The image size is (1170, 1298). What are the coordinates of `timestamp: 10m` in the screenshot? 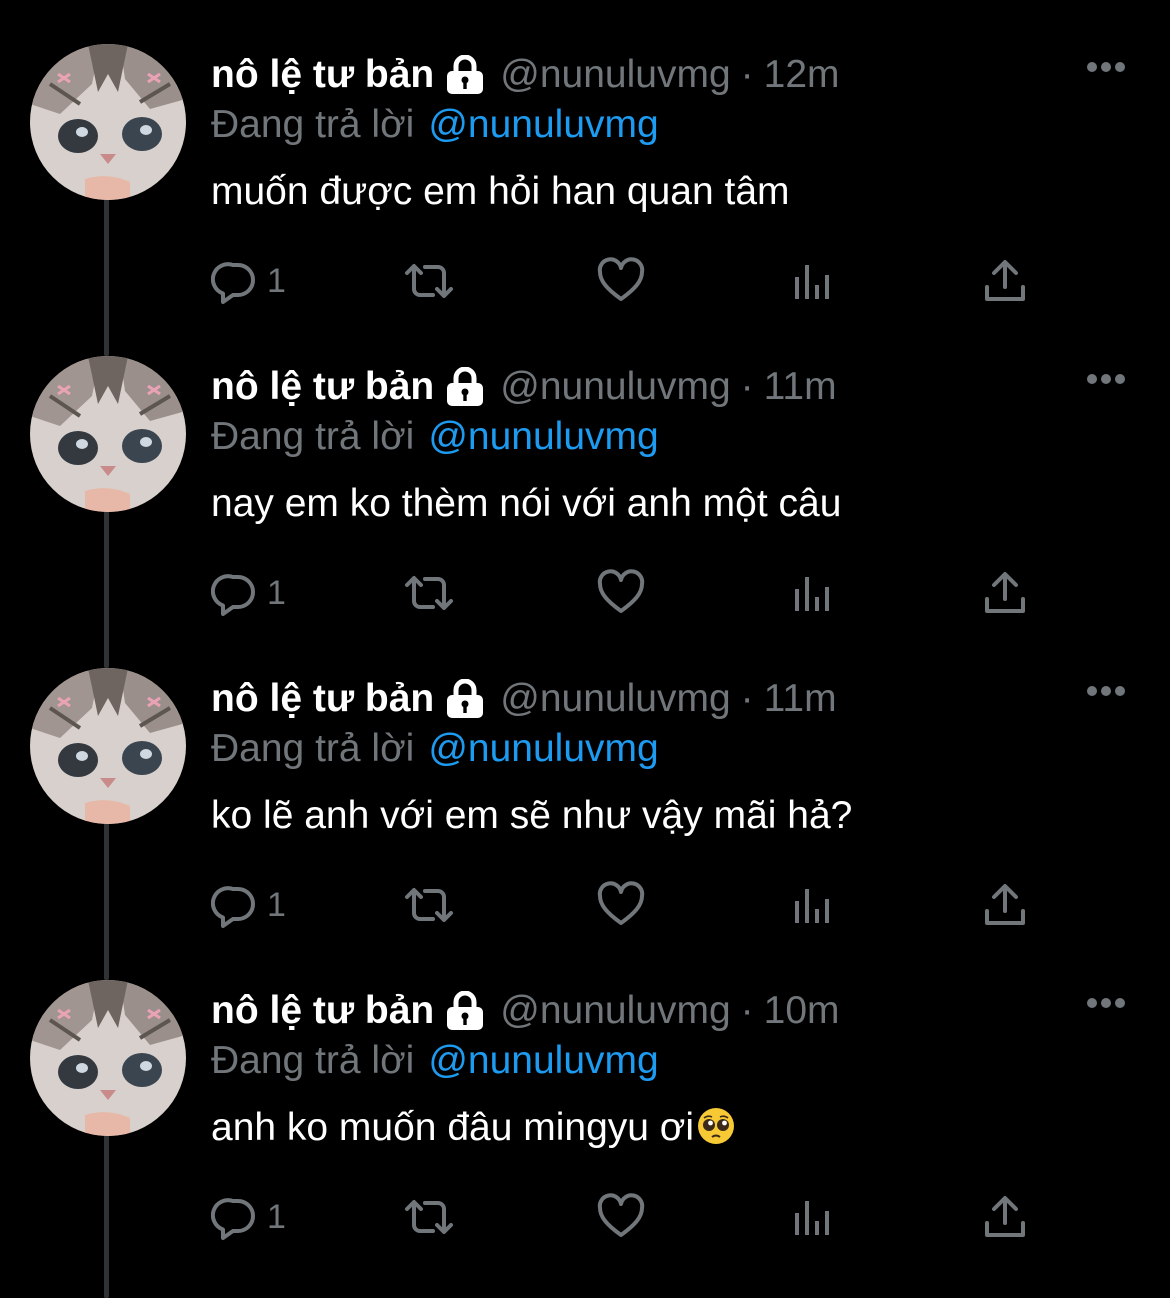 It's located at (802, 1011).